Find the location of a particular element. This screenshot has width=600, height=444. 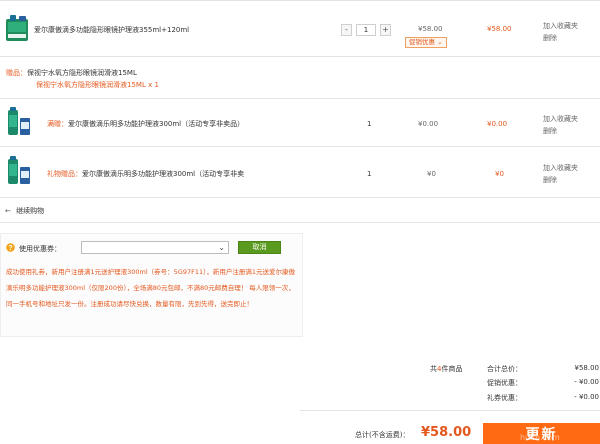

item-count-prefix: 共 is located at coordinates (433, 369).